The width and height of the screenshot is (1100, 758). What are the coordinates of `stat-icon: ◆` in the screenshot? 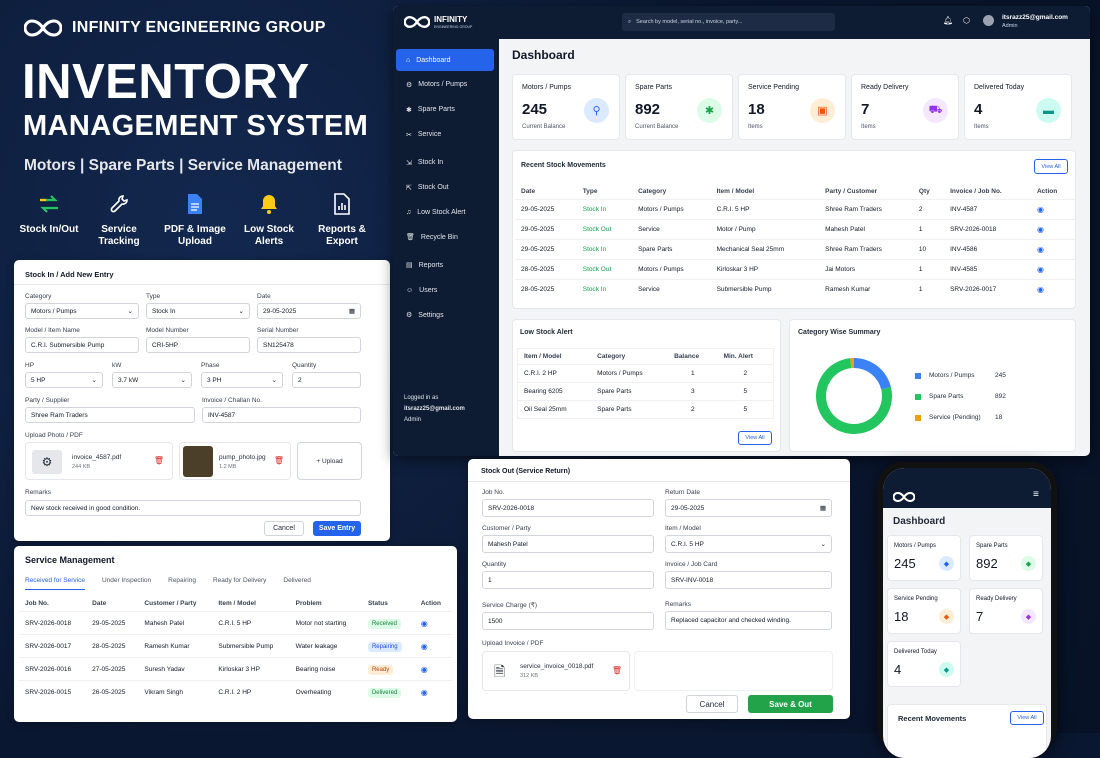 It's located at (946, 563).